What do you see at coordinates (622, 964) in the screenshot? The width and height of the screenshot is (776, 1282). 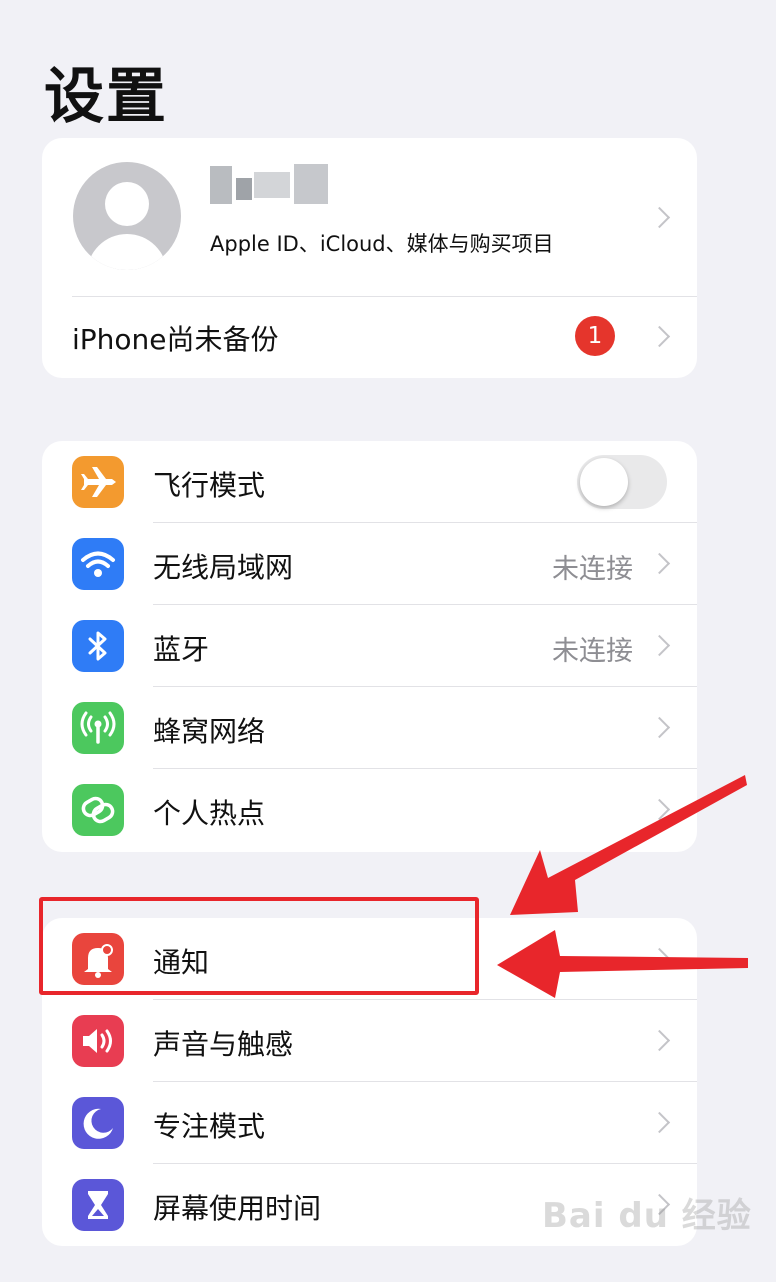 I see `arrow-lower` at bounding box center [622, 964].